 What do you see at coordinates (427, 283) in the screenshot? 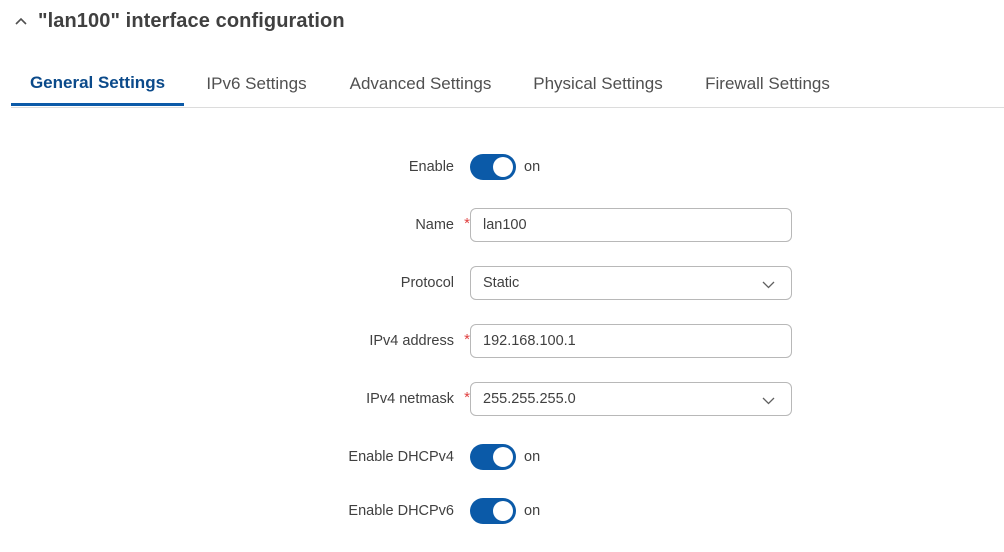
I see `protocol-label: Protocol` at bounding box center [427, 283].